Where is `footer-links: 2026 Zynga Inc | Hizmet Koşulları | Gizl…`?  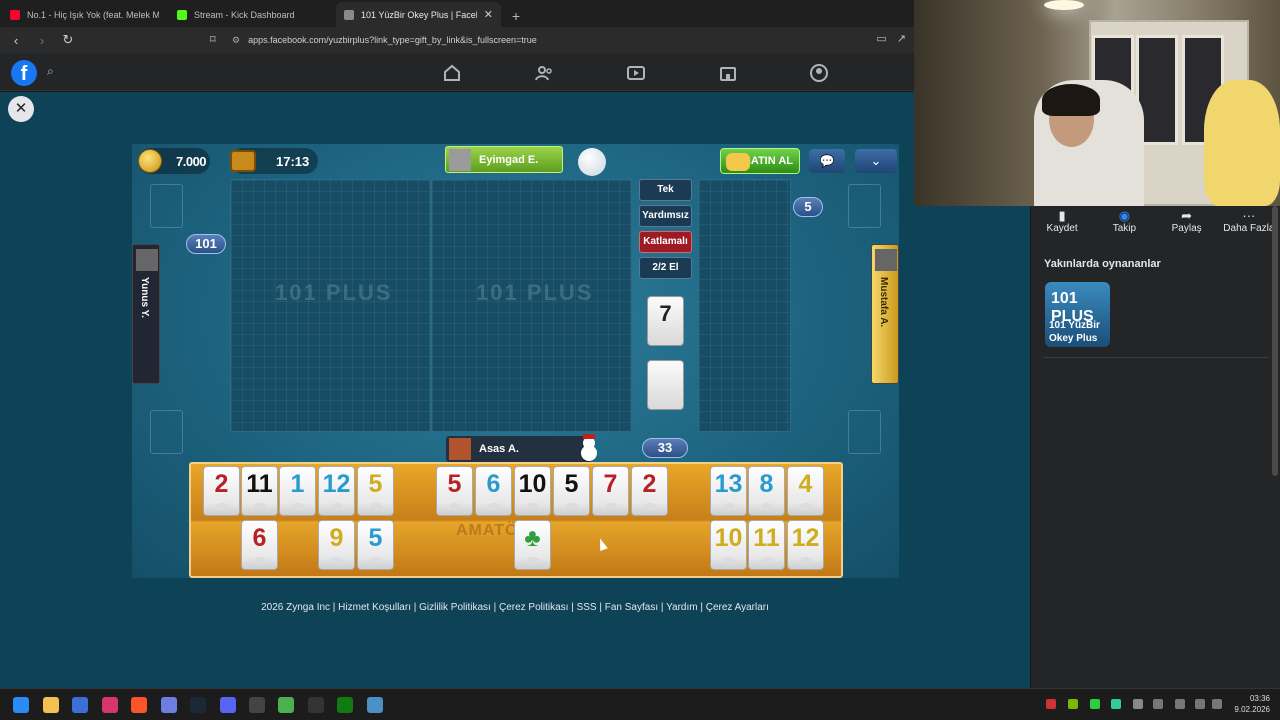 footer-links: 2026 Zynga Inc | Hizmet Koşulları | Gizl… is located at coordinates (515, 607).